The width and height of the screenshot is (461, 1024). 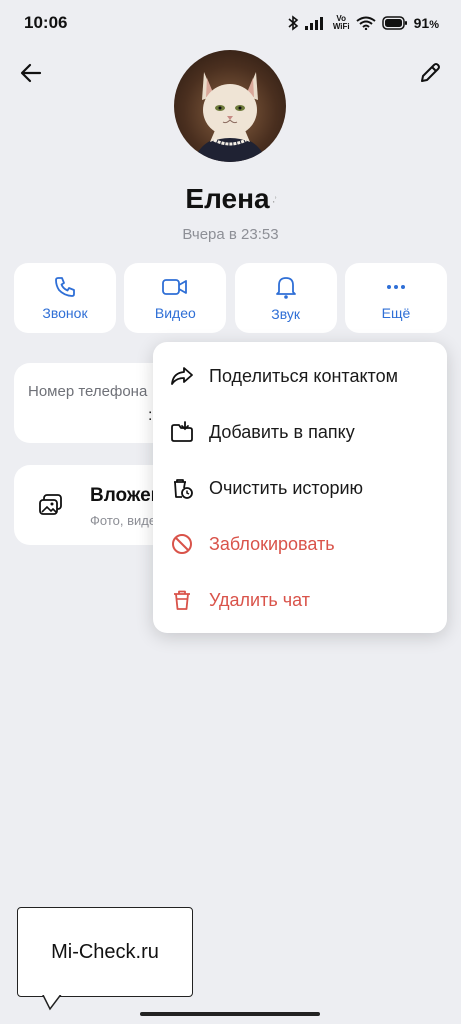 What do you see at coordinates (282, 431) in the screenshot?
I see `menu-item-label: Добавить в папку` at bounding box center [282, 431].